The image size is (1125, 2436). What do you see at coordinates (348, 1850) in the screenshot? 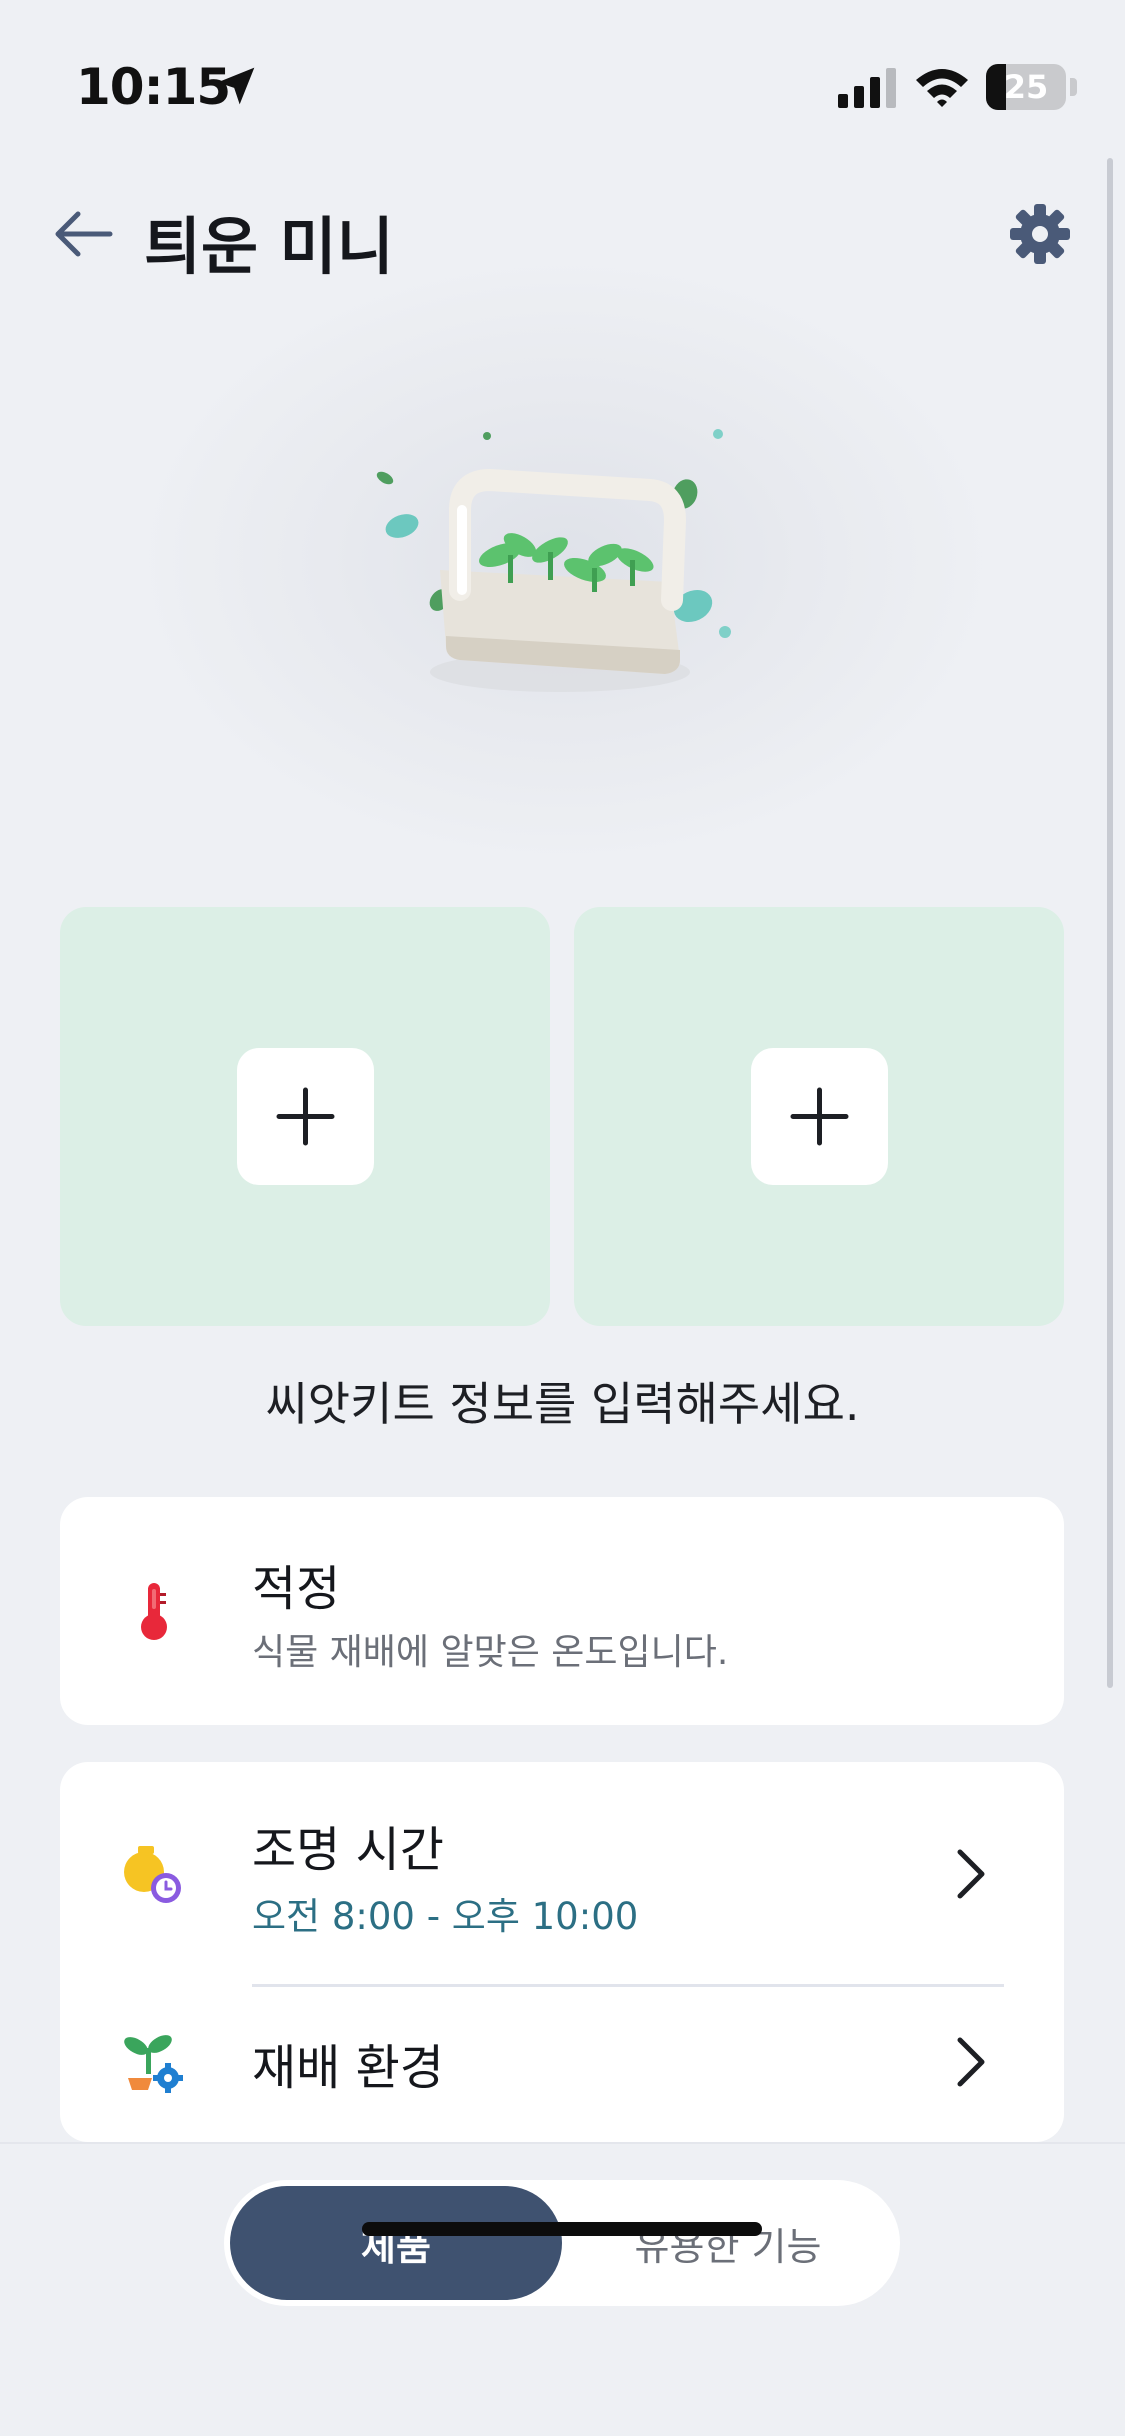
I see `lighting-title: 조명 시간` at bounding box center [348, 1850].